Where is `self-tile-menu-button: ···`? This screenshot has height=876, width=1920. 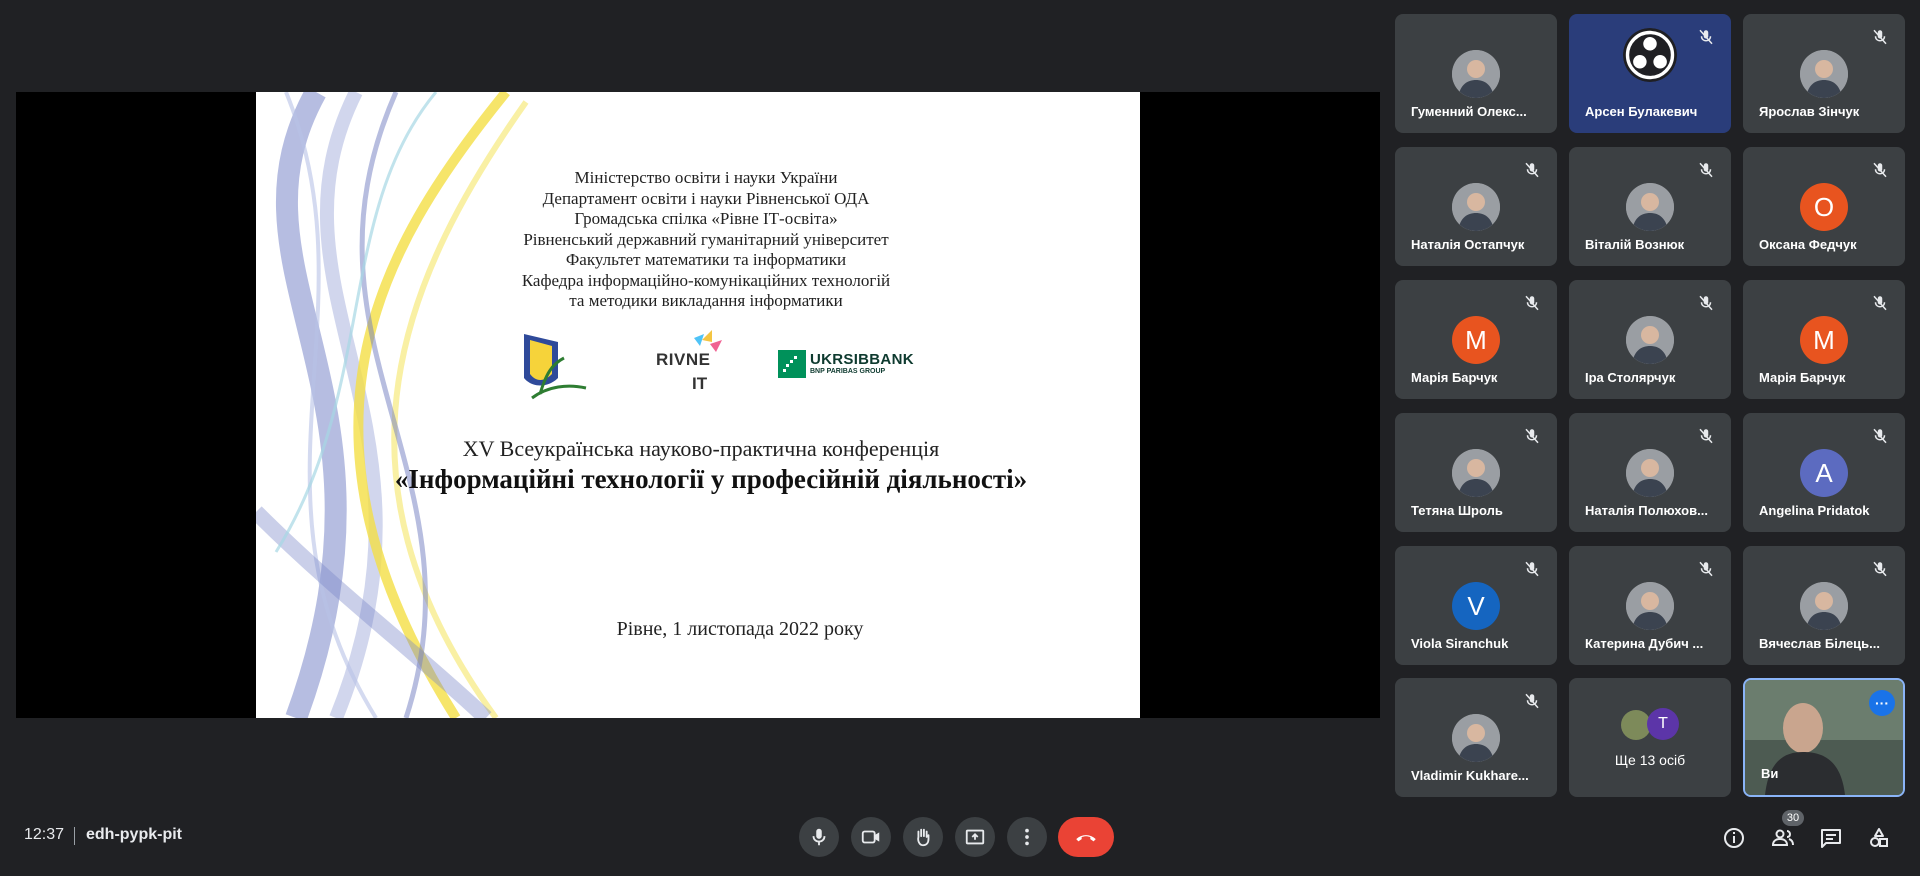 self-tile-menu-button: ··· is located at coordinates (1882, 703).